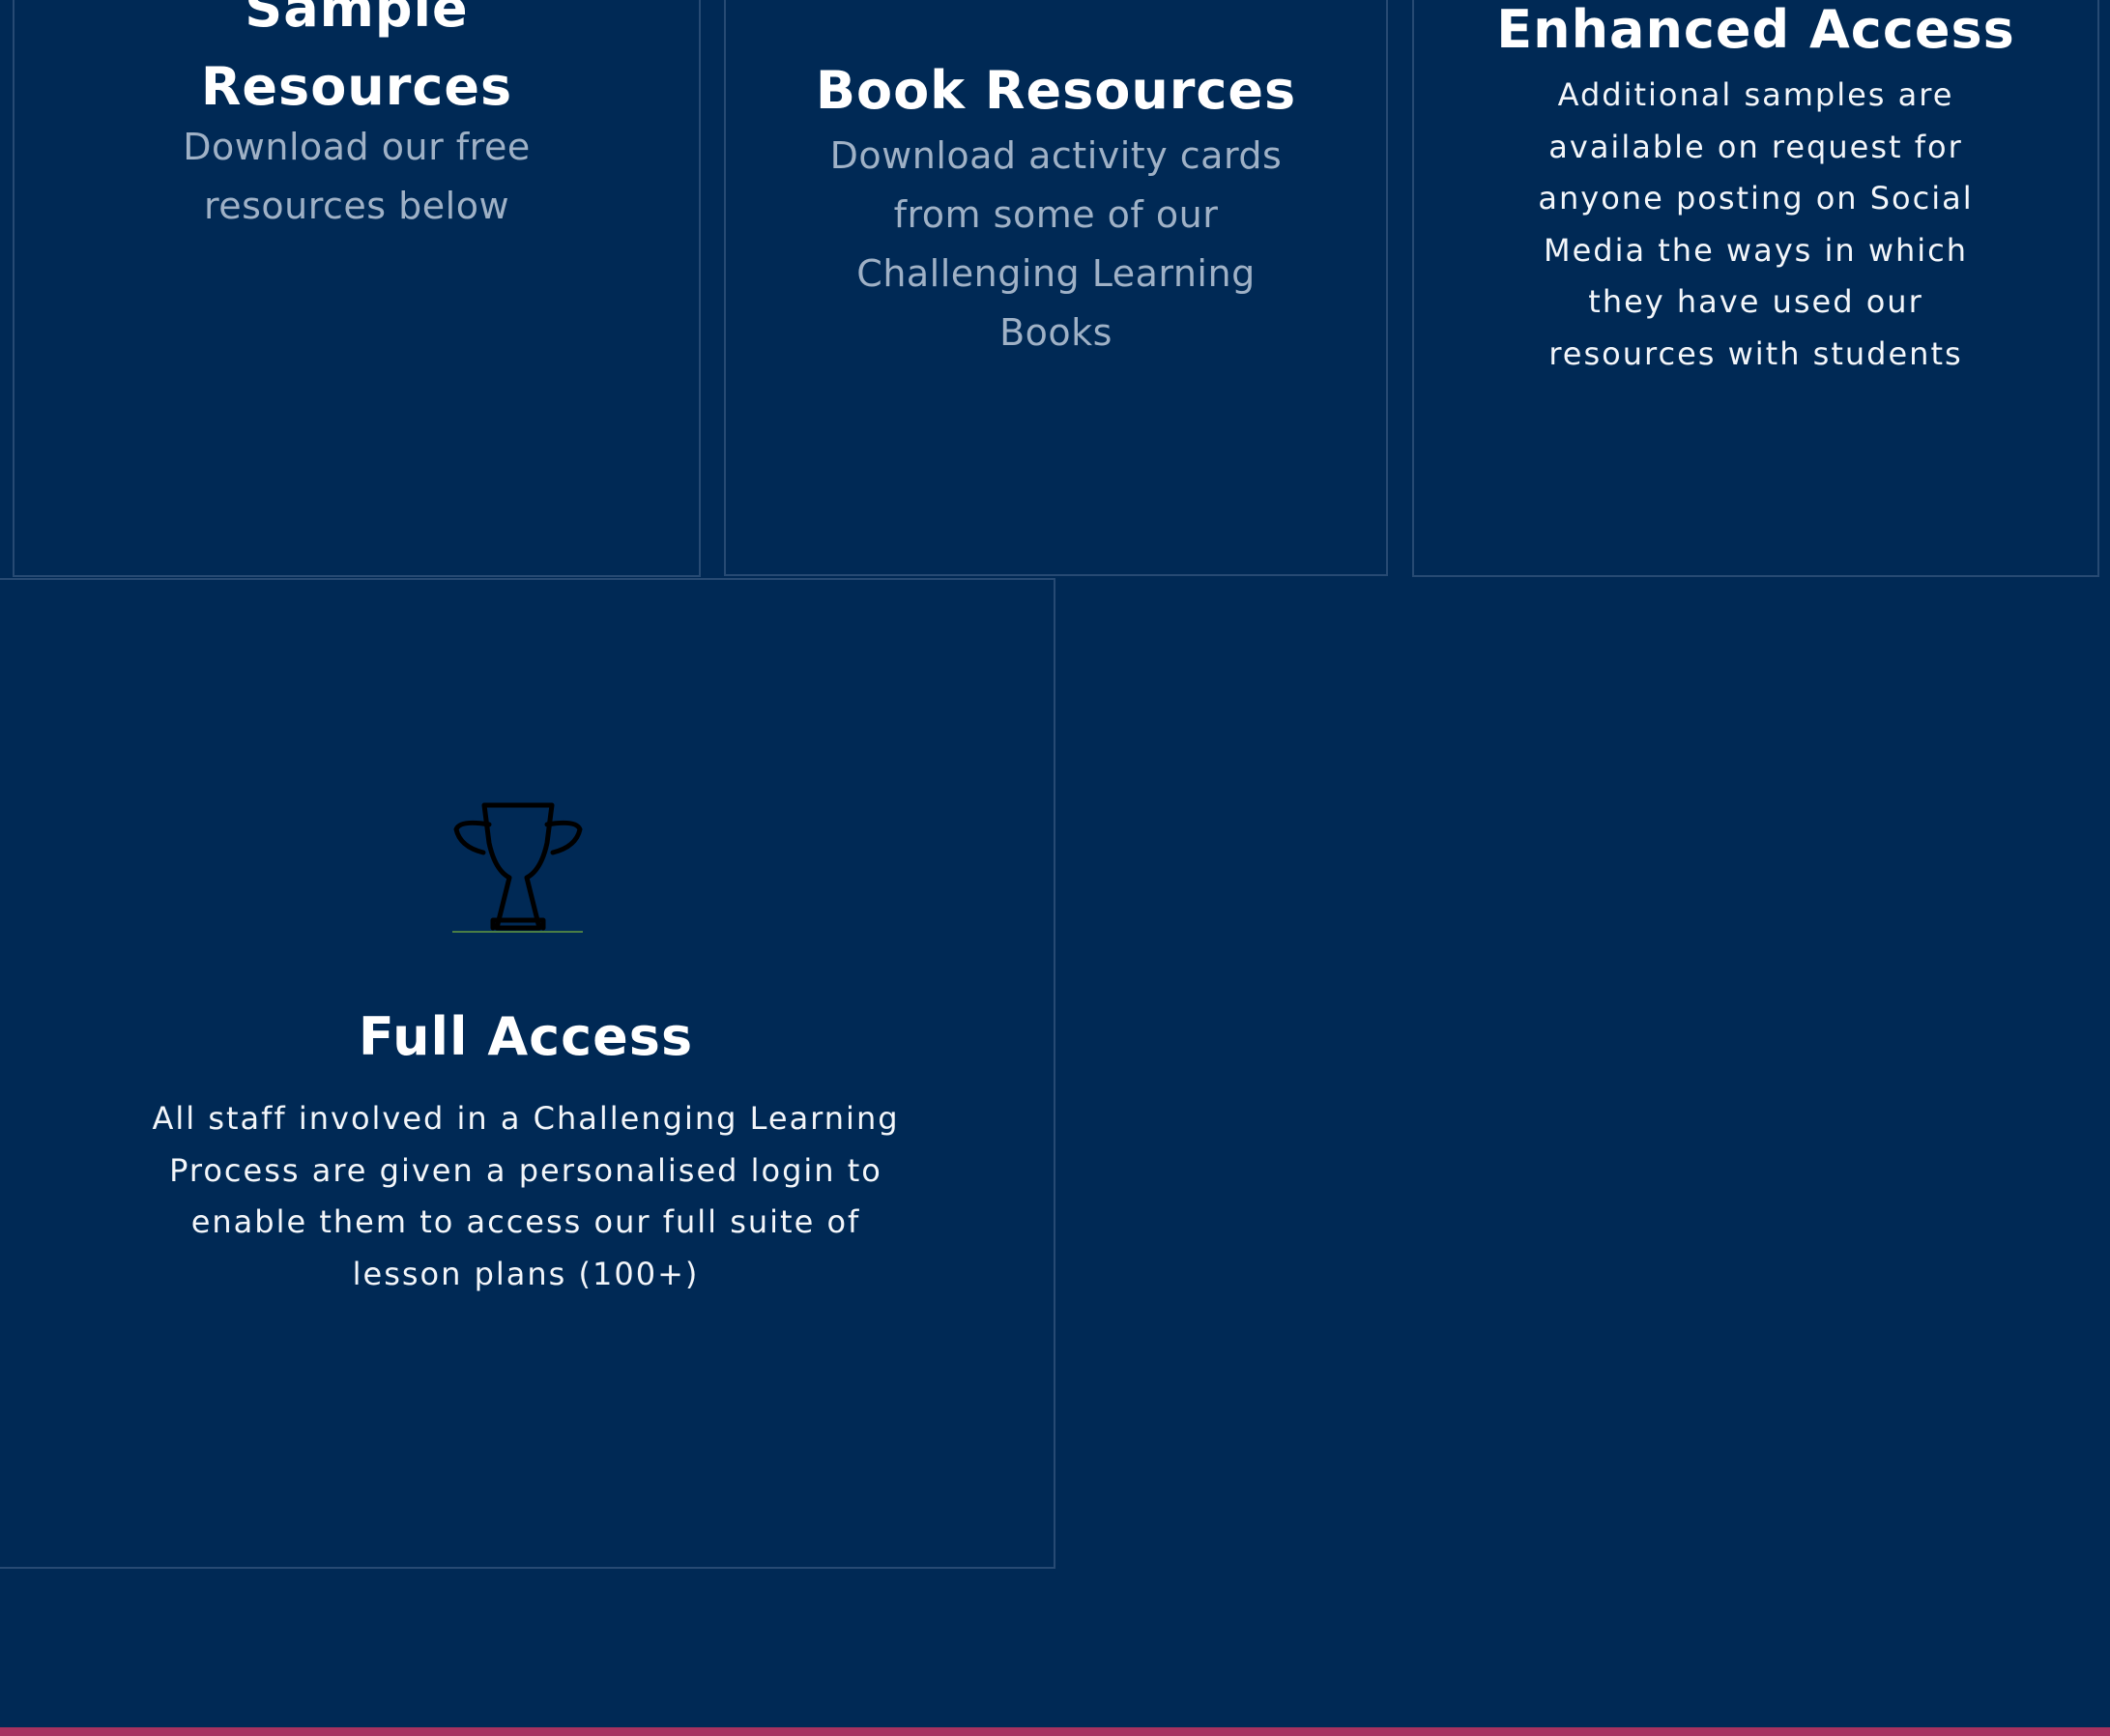  What do you see at coordinates (1756, 250) in the screenshot?
I see `card-description-line: Media the ways in which` at bounding box center [1756, 250].